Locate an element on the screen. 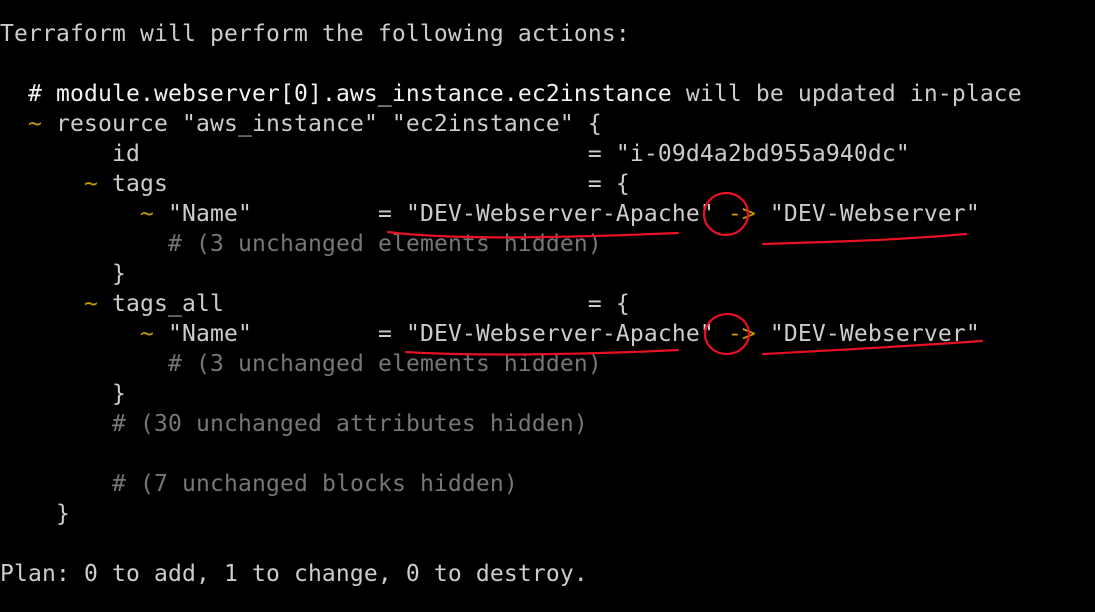  tags-all-update-marker: ~ is located at coordinates (91, 304).